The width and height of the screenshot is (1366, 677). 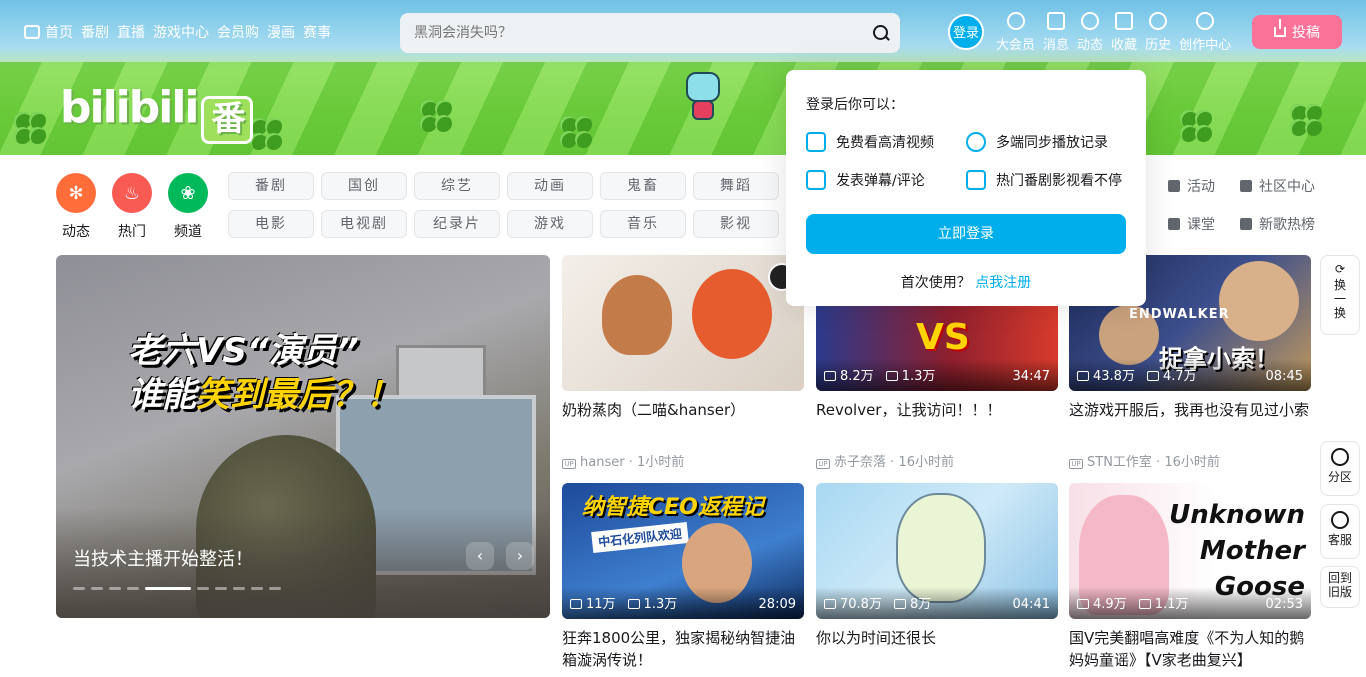 I want to click on video-stats: 70.8万 8万 04:41, so click(x=937, y=603).